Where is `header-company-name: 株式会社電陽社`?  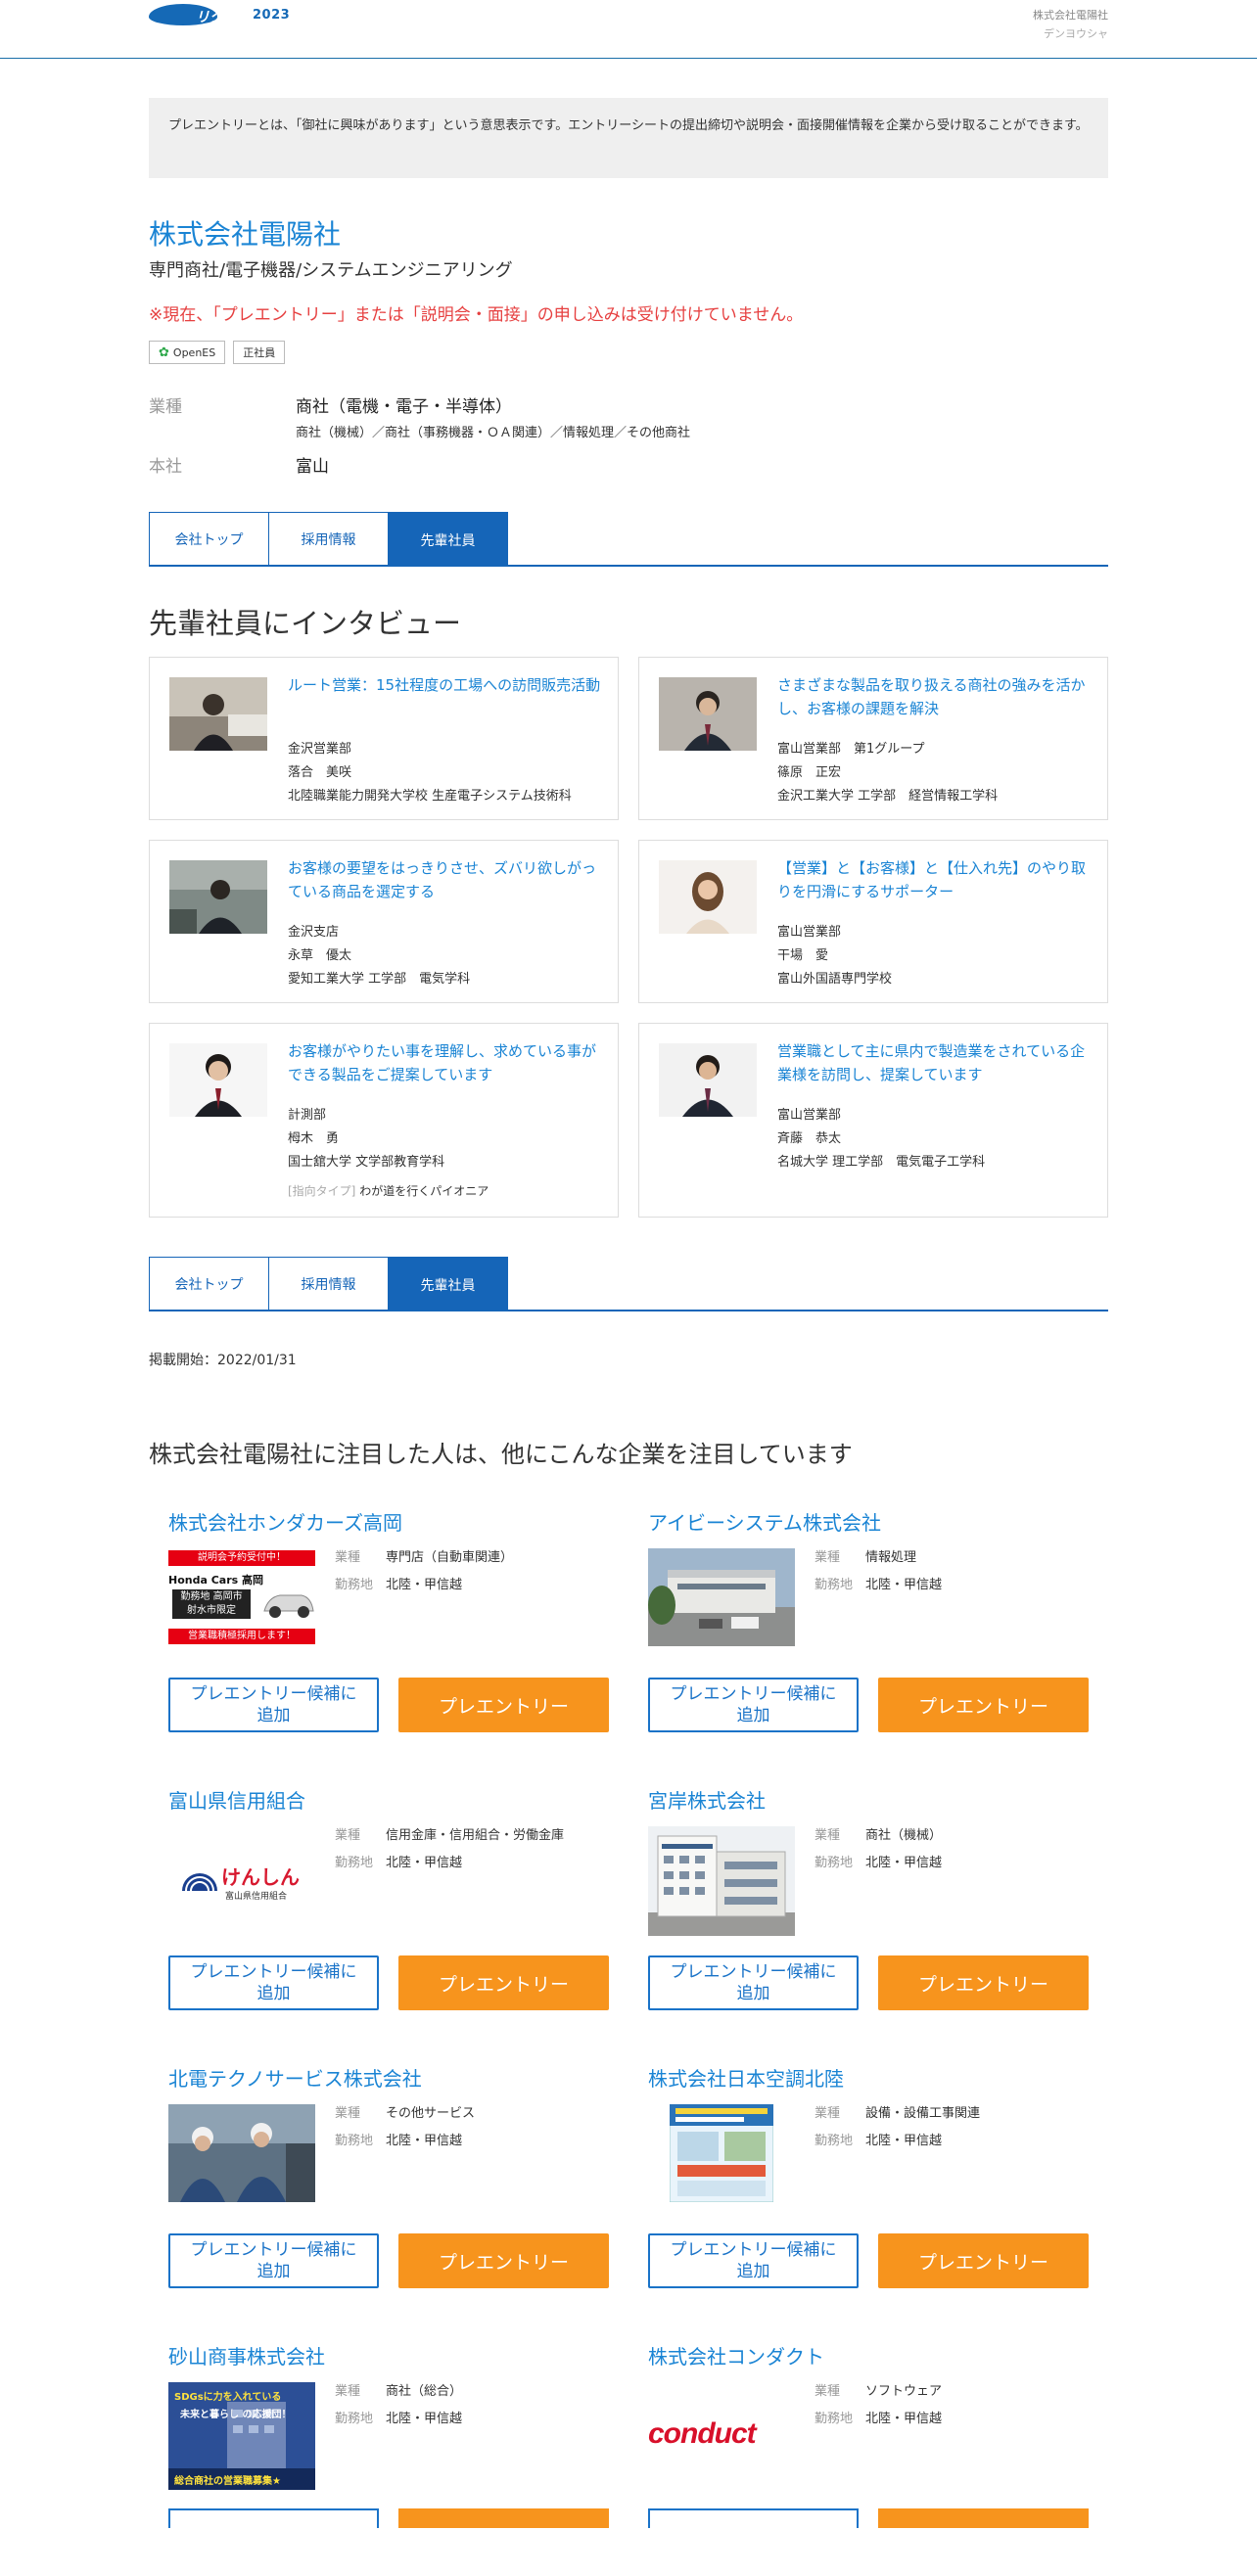
header-company-name: 株式会社電陽社 is located at coordinates (1070, 16).